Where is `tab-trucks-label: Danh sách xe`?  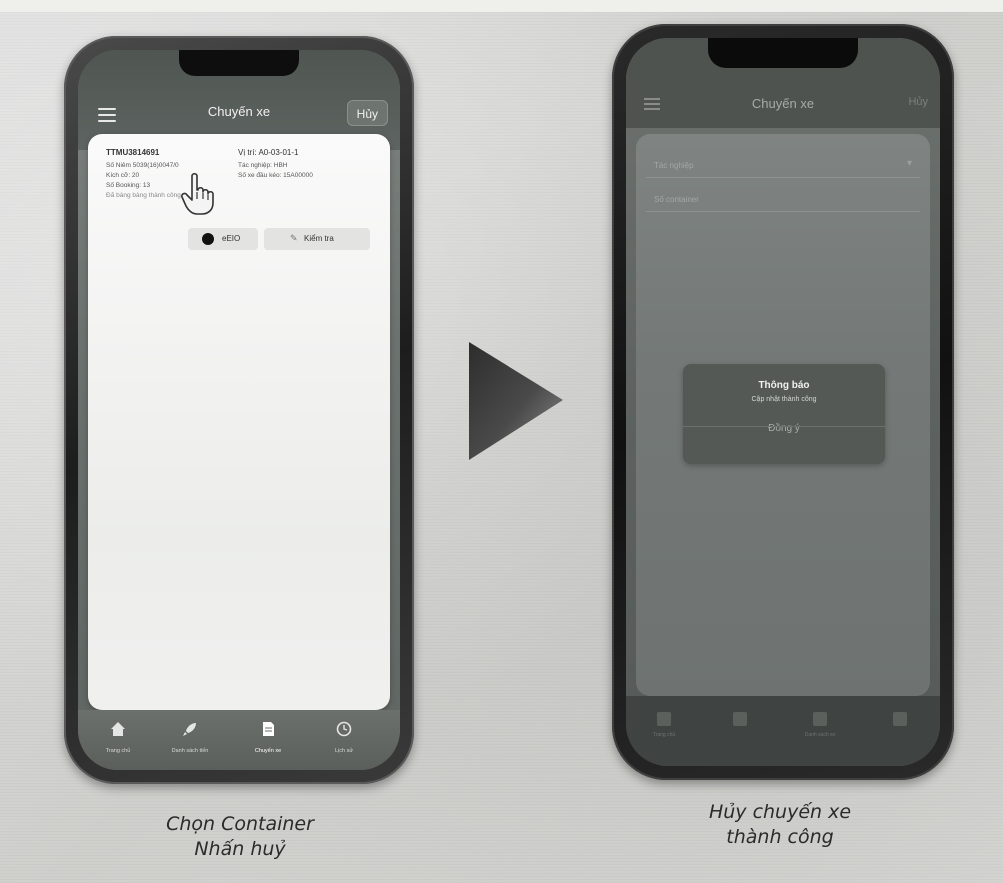
tab-trucks-label: Danh sách xe is located at coordinates (820, 735).